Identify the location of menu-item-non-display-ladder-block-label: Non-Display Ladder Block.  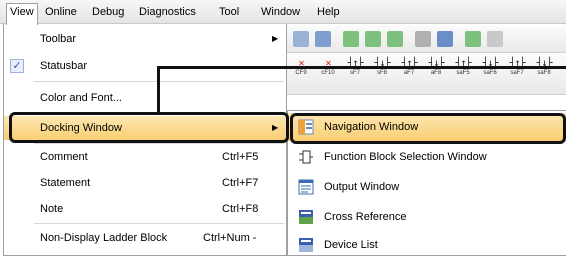
(104, 238).